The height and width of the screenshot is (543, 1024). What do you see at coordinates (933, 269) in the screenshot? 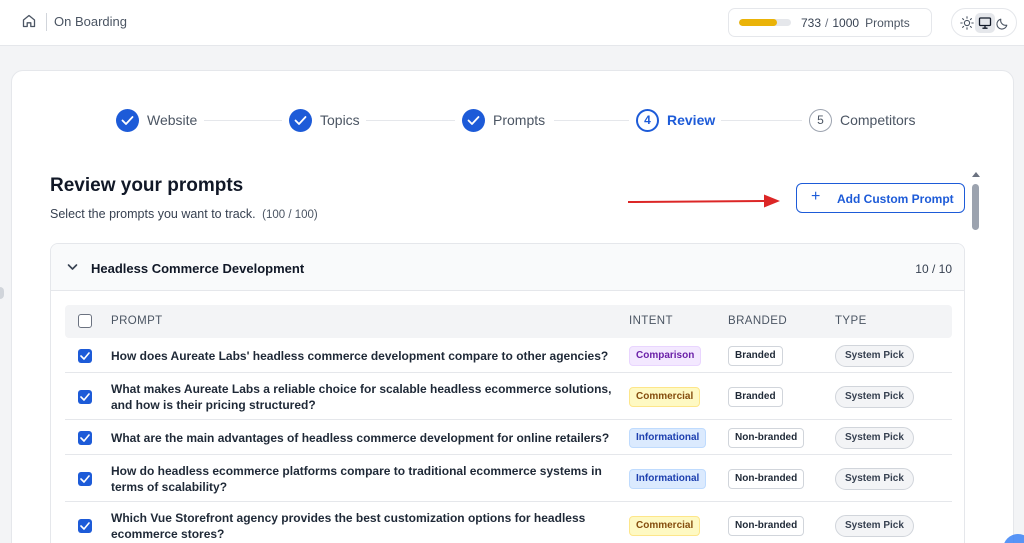
I see `section-count: 10 / 10` at bounding box center [933, 269].